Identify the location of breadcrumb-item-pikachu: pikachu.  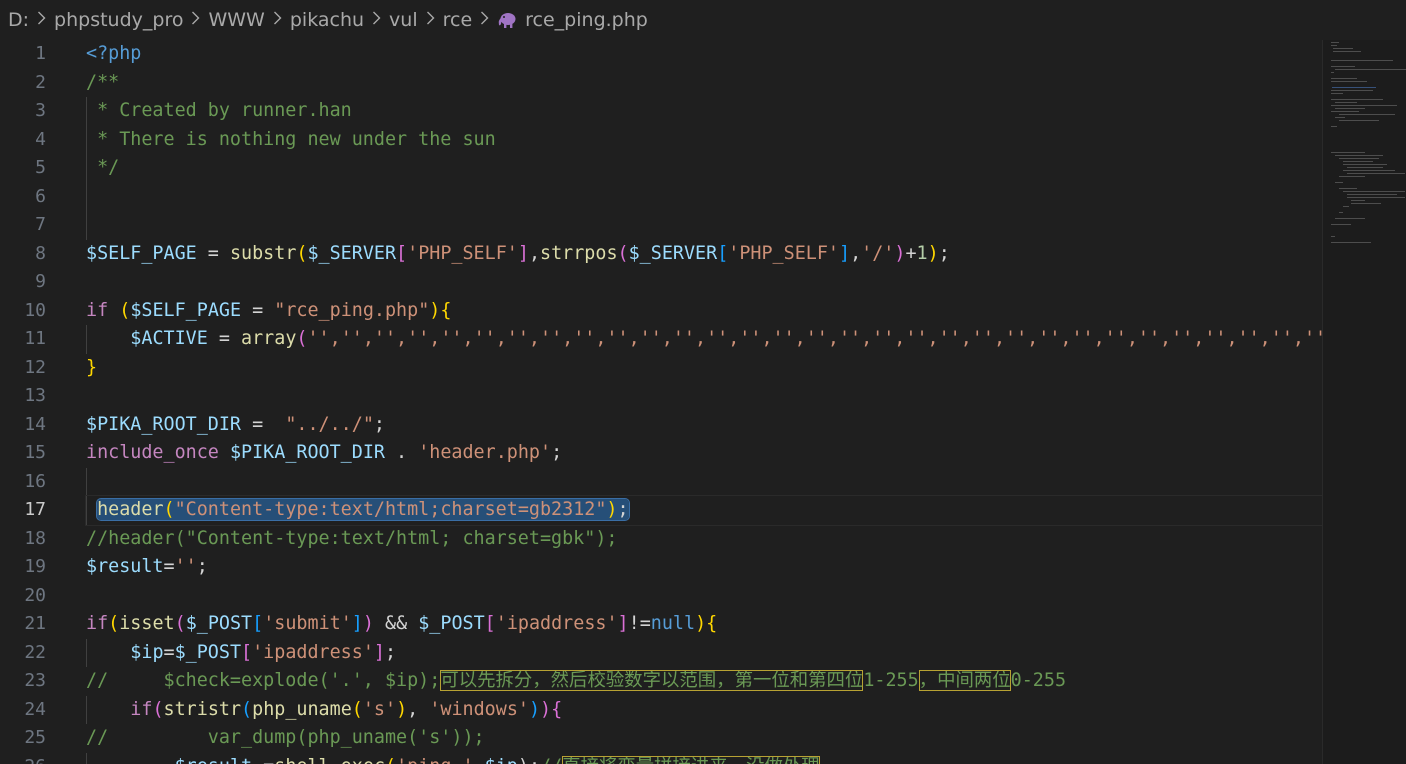
(327, 20).